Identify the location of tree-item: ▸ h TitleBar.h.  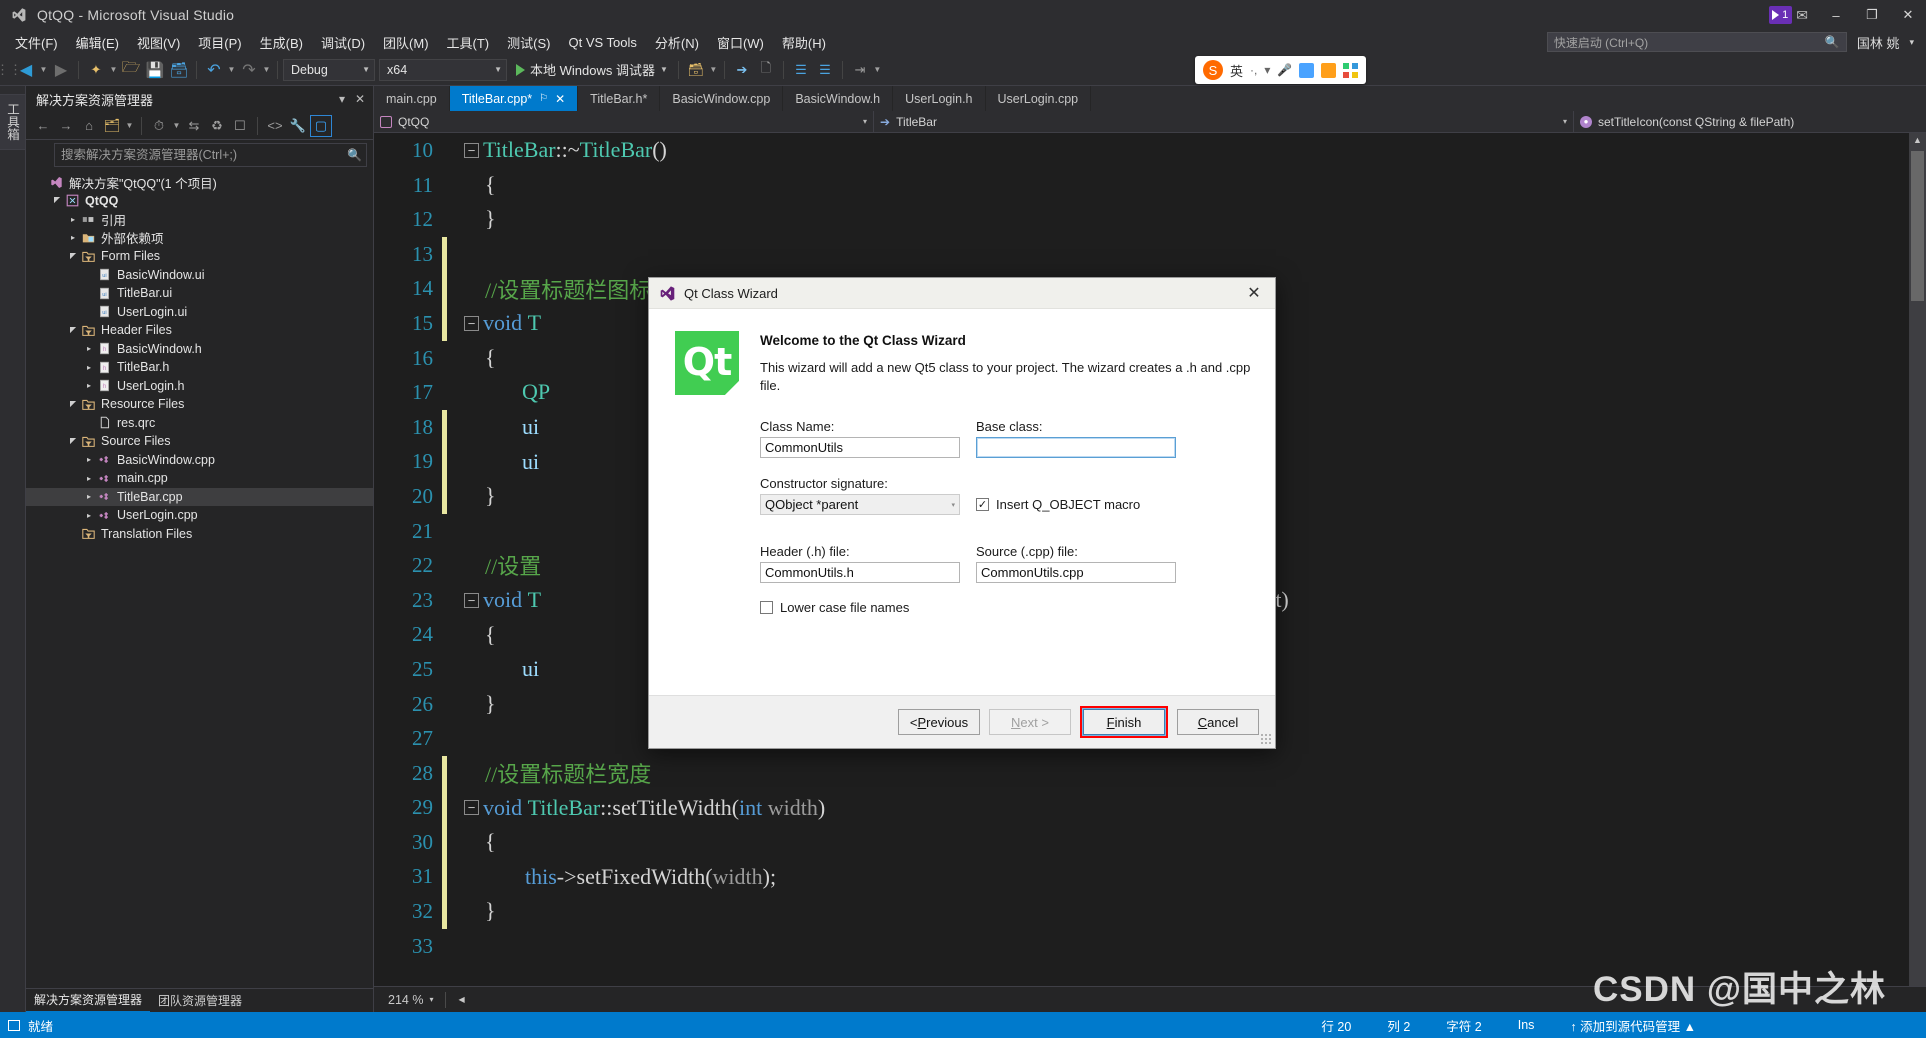
(199, 367).